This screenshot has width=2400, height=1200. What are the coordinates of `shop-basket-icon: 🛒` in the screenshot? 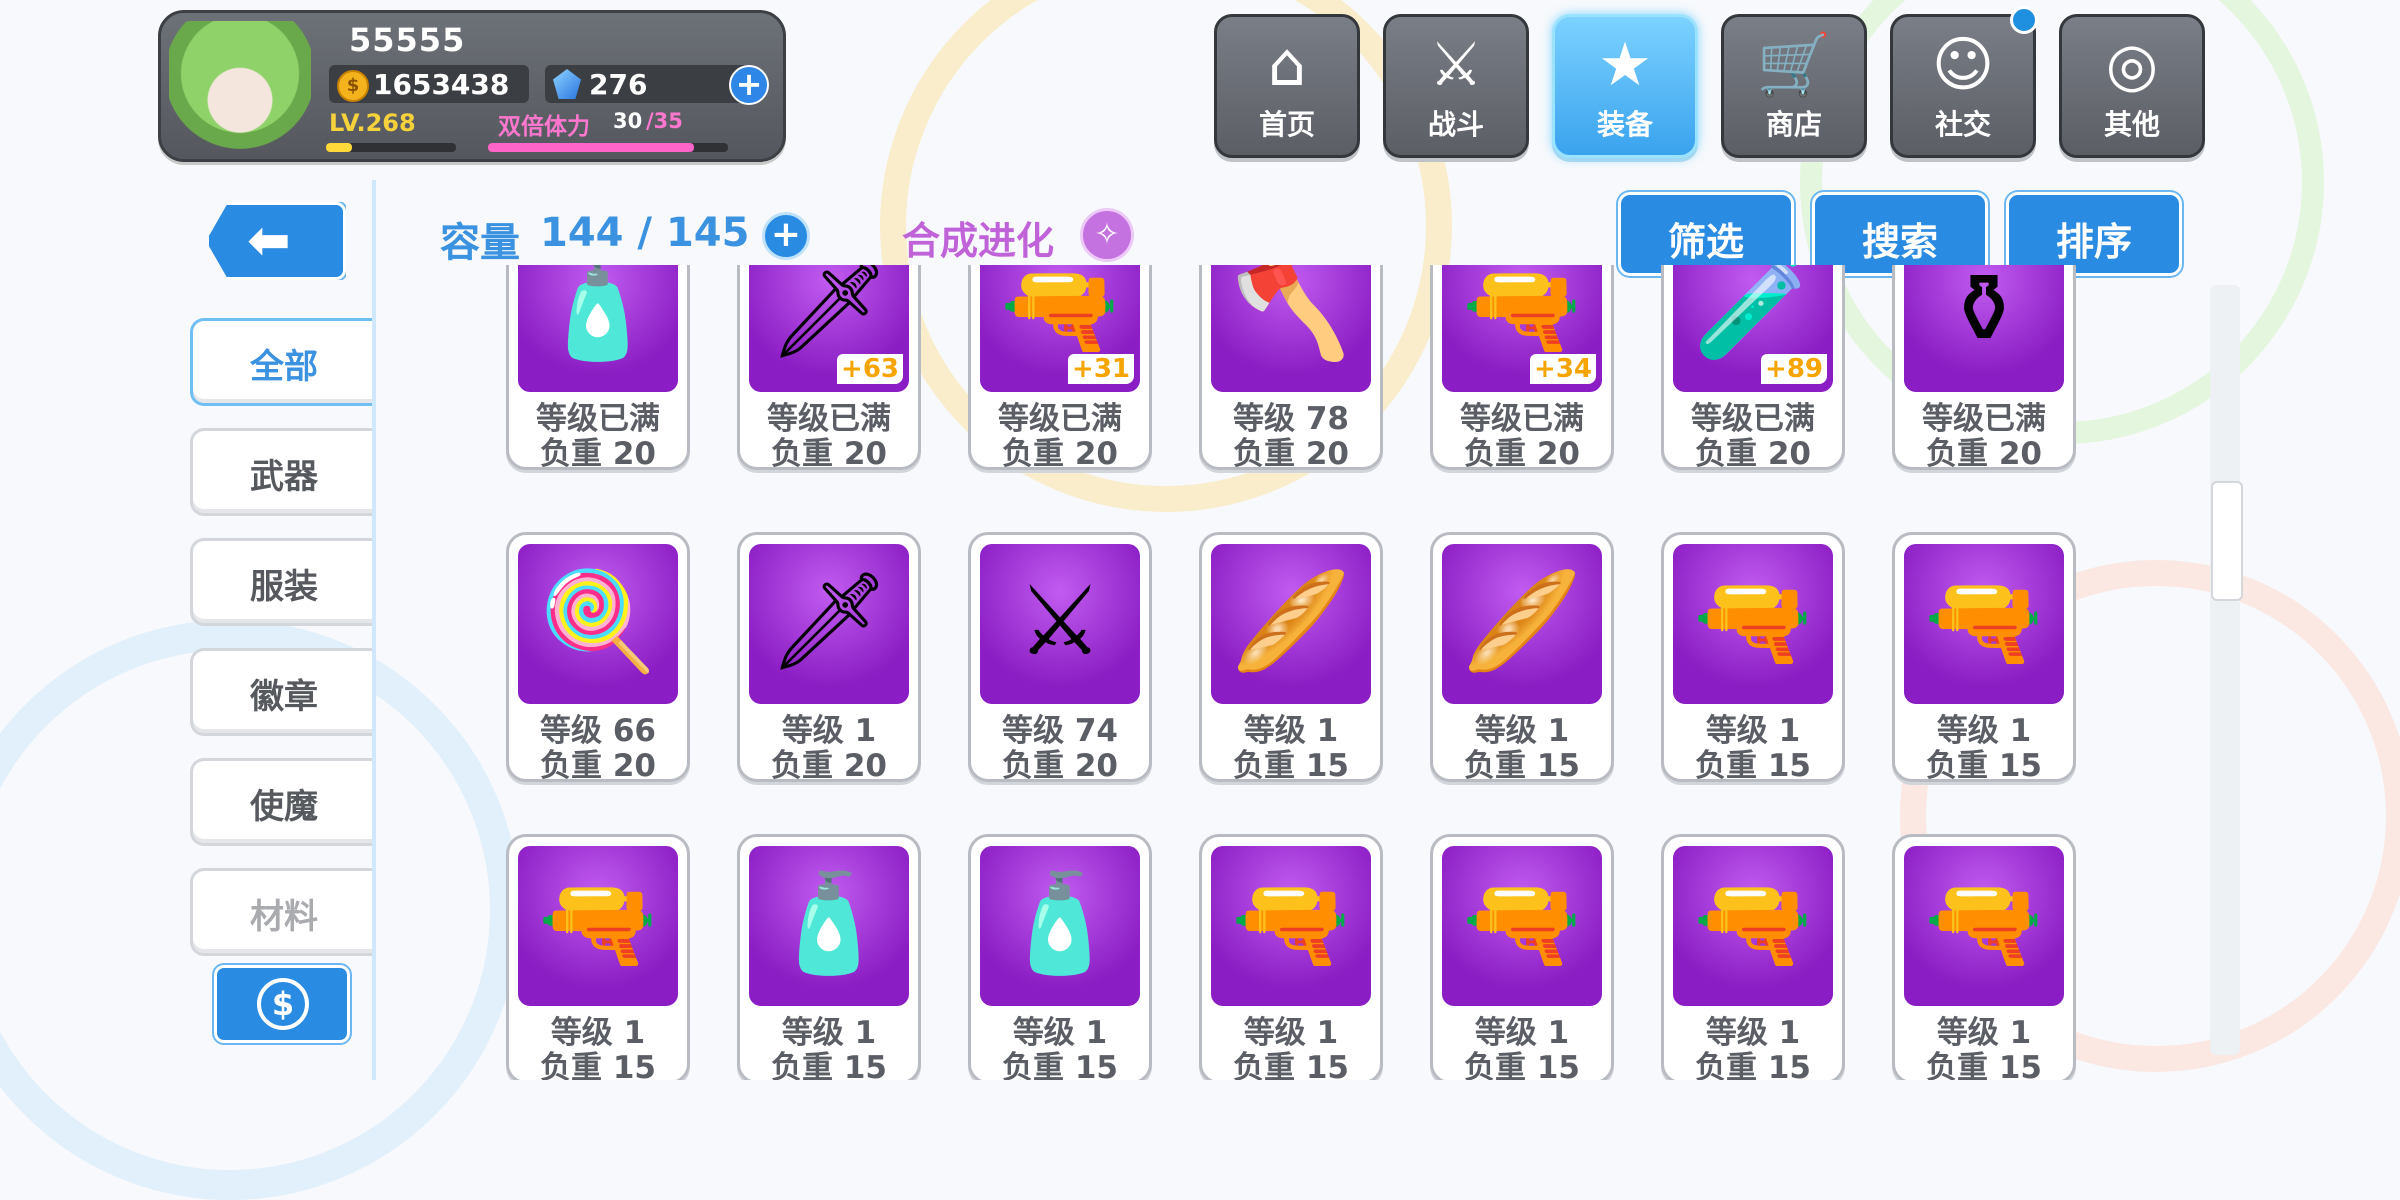 It's located at (1794, 65).